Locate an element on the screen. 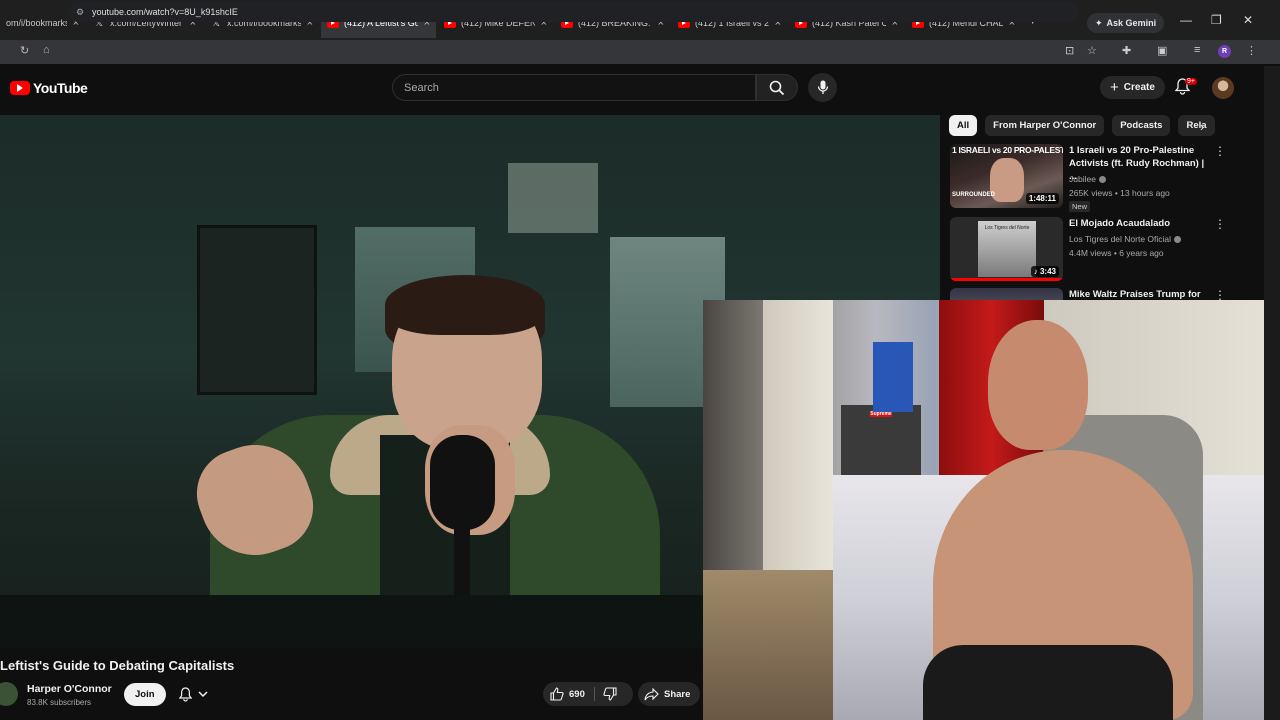 This screenshot has width=1280, height=720. webcam-person-head is located at coordinates (1038, 385).